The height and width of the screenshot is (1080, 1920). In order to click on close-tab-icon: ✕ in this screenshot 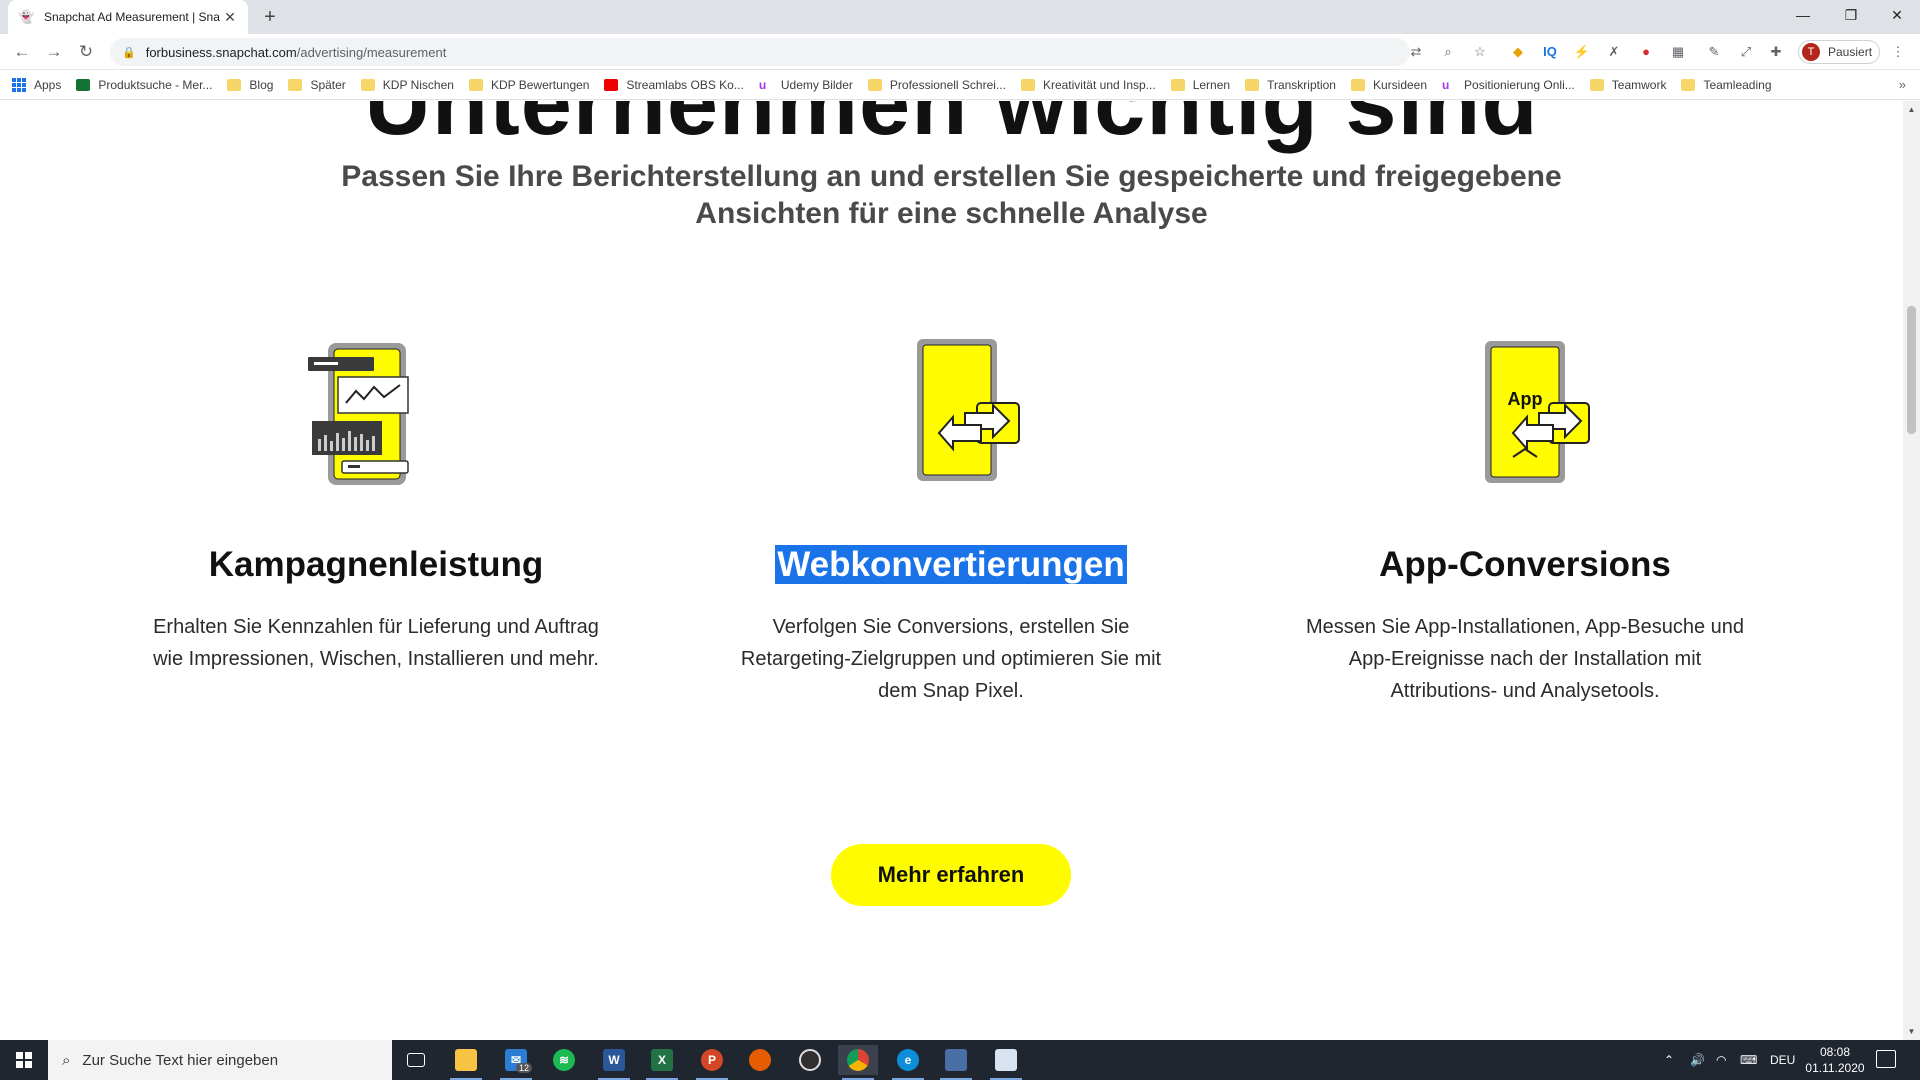, I will do `click(230, 17)`.